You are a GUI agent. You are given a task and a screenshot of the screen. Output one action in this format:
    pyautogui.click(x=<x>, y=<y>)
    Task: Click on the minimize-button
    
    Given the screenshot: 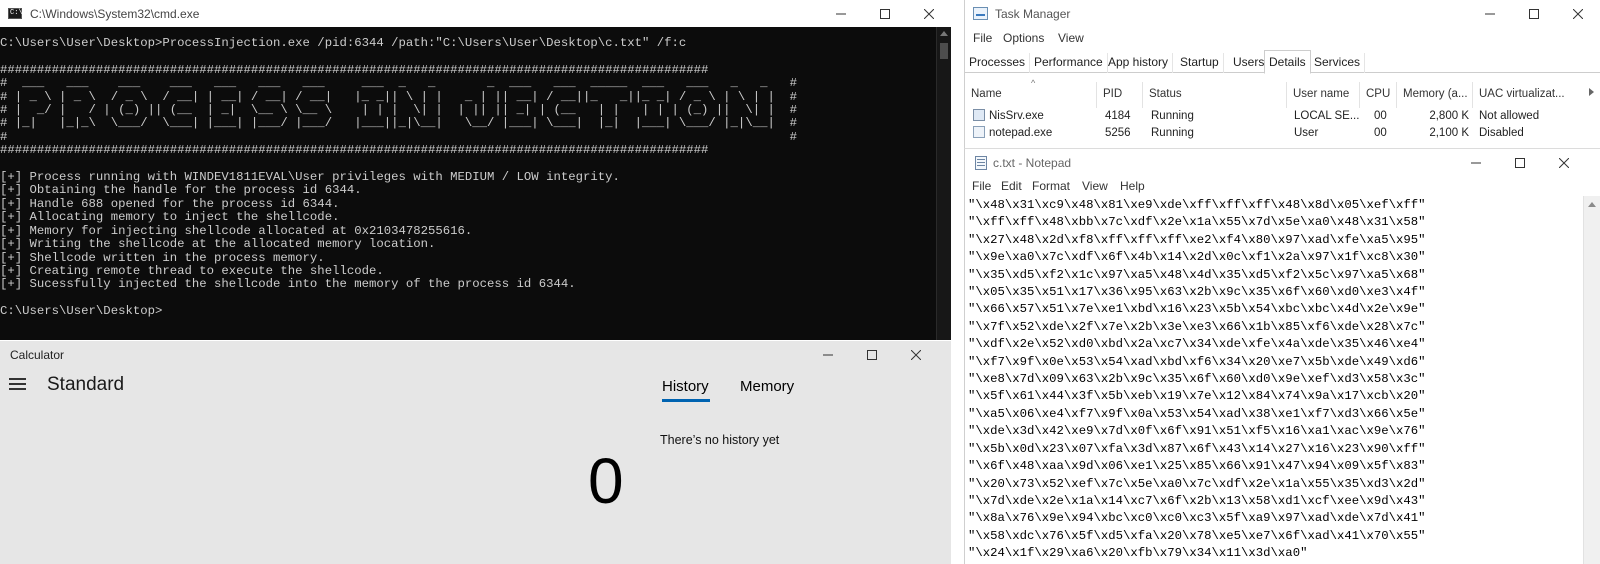 What is the action you would take?
    pyautogui.click(x=841, y=13)
    